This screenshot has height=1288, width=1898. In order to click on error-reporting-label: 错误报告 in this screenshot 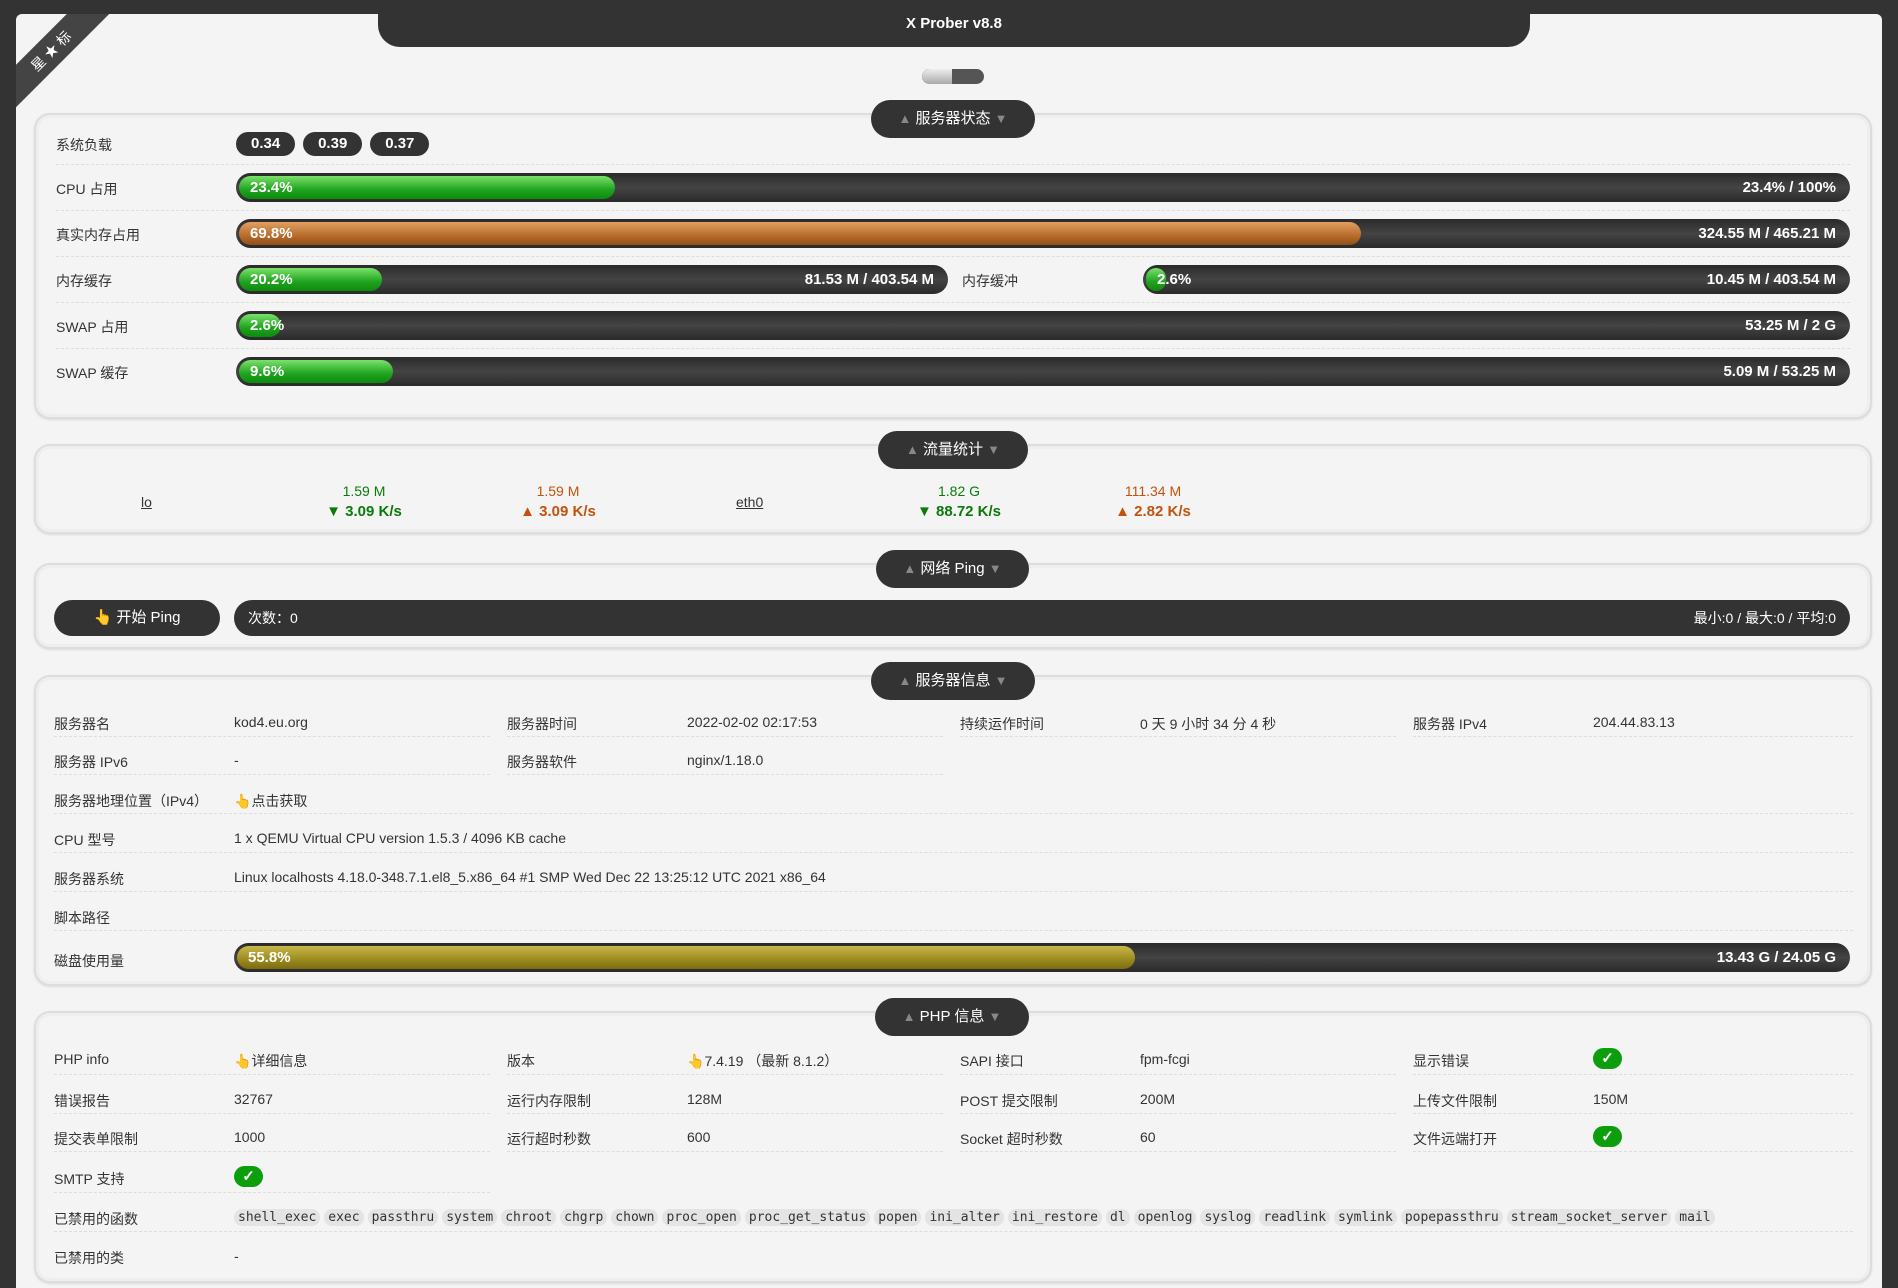, I will do `click(82, 1101)`.